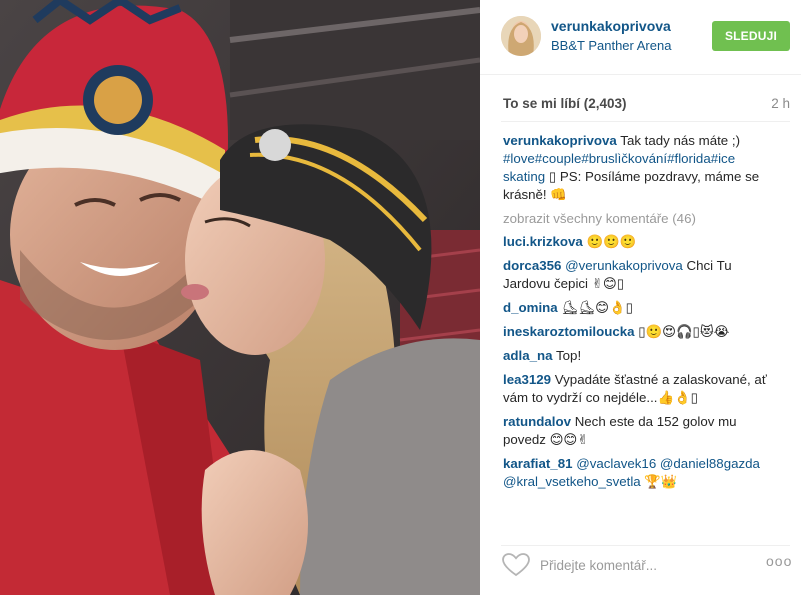 The image size is (801, 595). I want to click on more-options-icon: ooo, so click(779, 561).